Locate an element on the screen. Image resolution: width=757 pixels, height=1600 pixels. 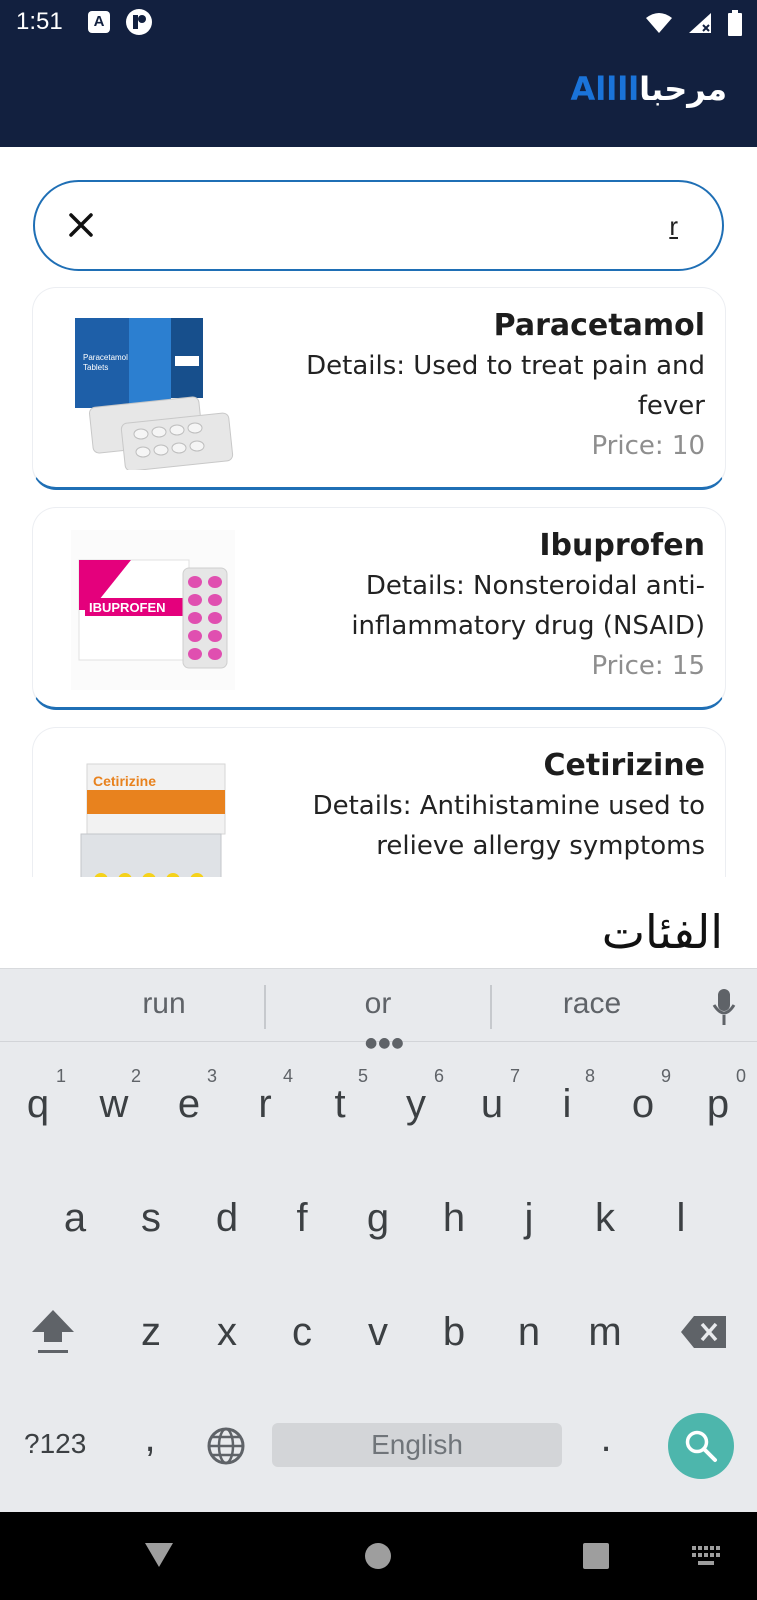
key-m: m is located at coordinates (605, 1332).